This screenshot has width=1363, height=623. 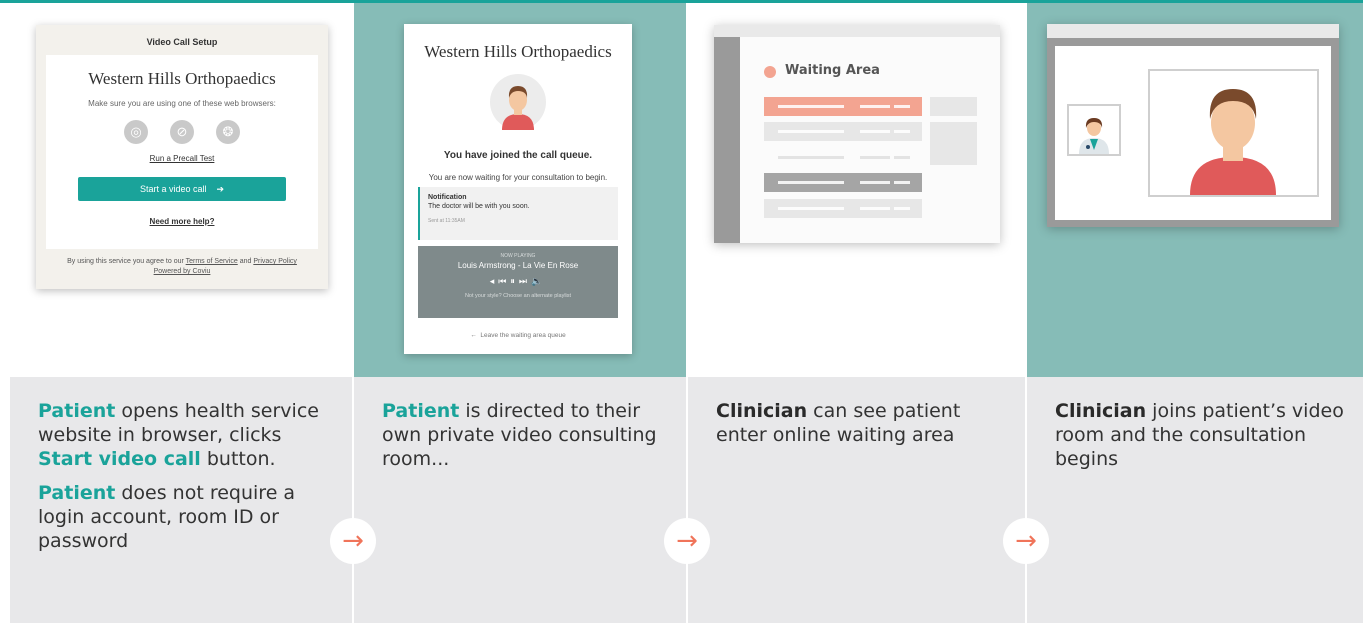 What do you see at coordinates (228, 132) in the screenshot?
I see `firefox-icon: ❂` at bounding box center [228, 132].